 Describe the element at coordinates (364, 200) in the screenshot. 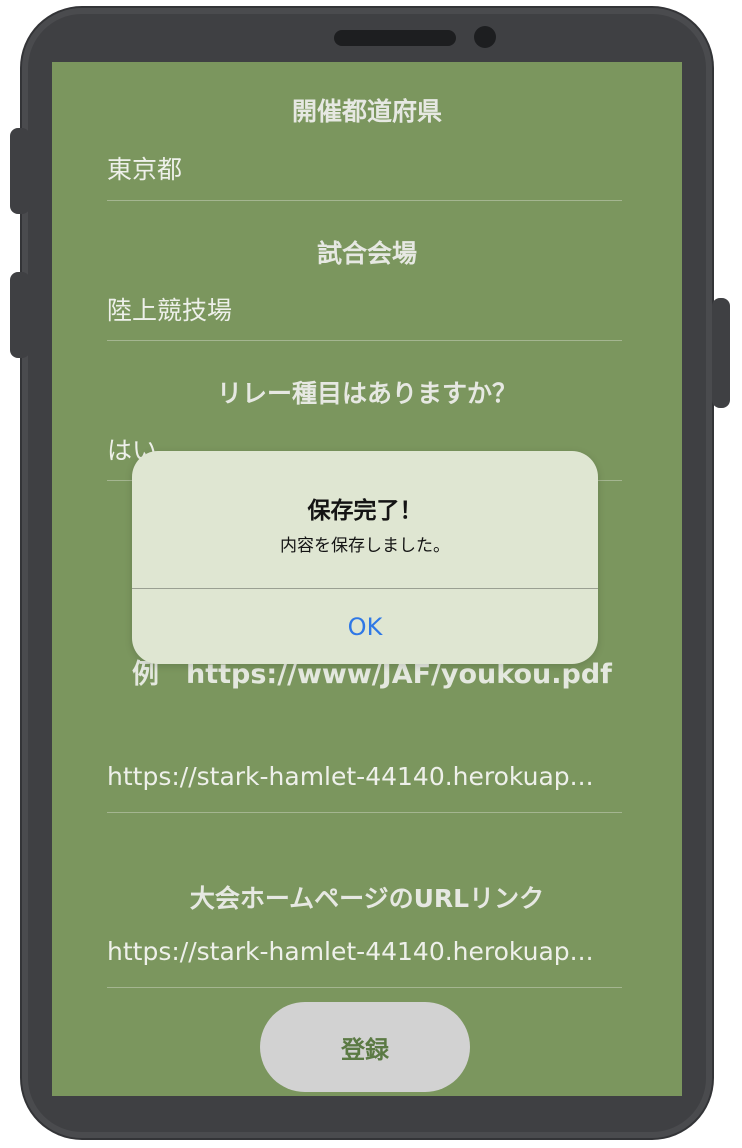

I see `prefecture-divider` at that location.